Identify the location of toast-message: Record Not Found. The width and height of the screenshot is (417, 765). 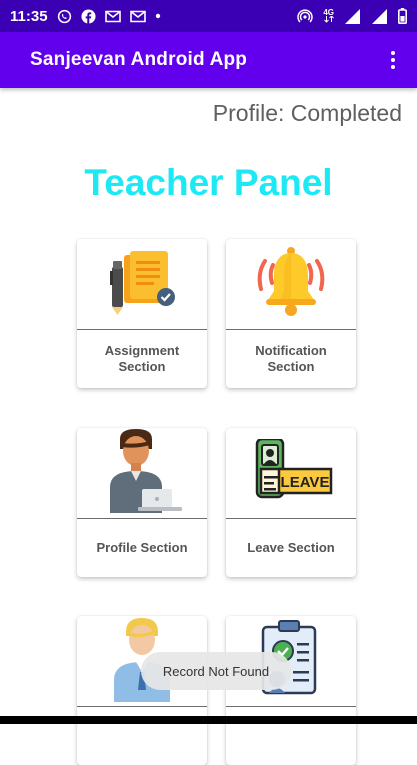
(216, 671).